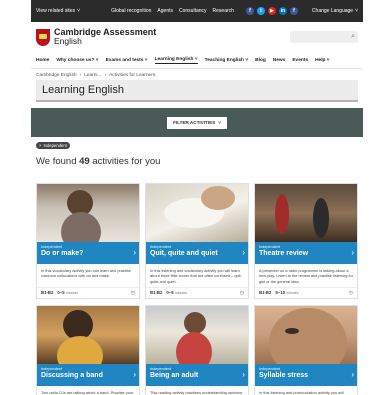 The height and width of the screenshot is (395, 378). Describe the element at coordinates (79, 11) in the screenshot. I see `chevron-down-icon: ˅` at that location.